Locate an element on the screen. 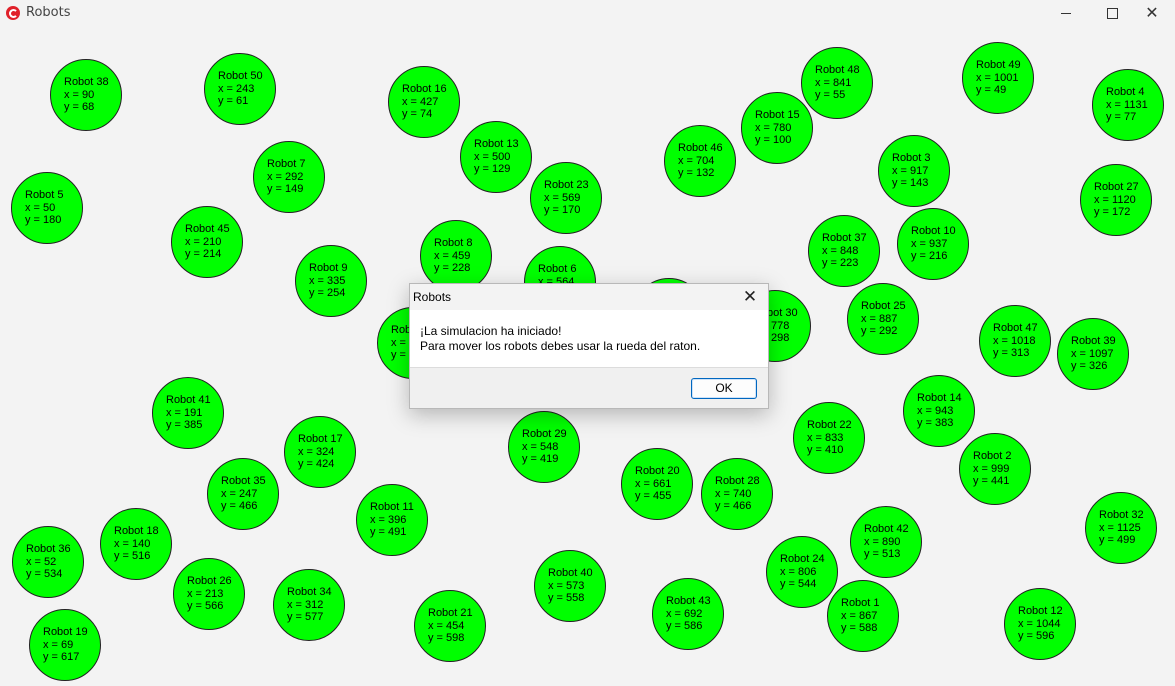  robot-label: Robot 5x = 50 y = 180 is located at coordinates (44, 208).